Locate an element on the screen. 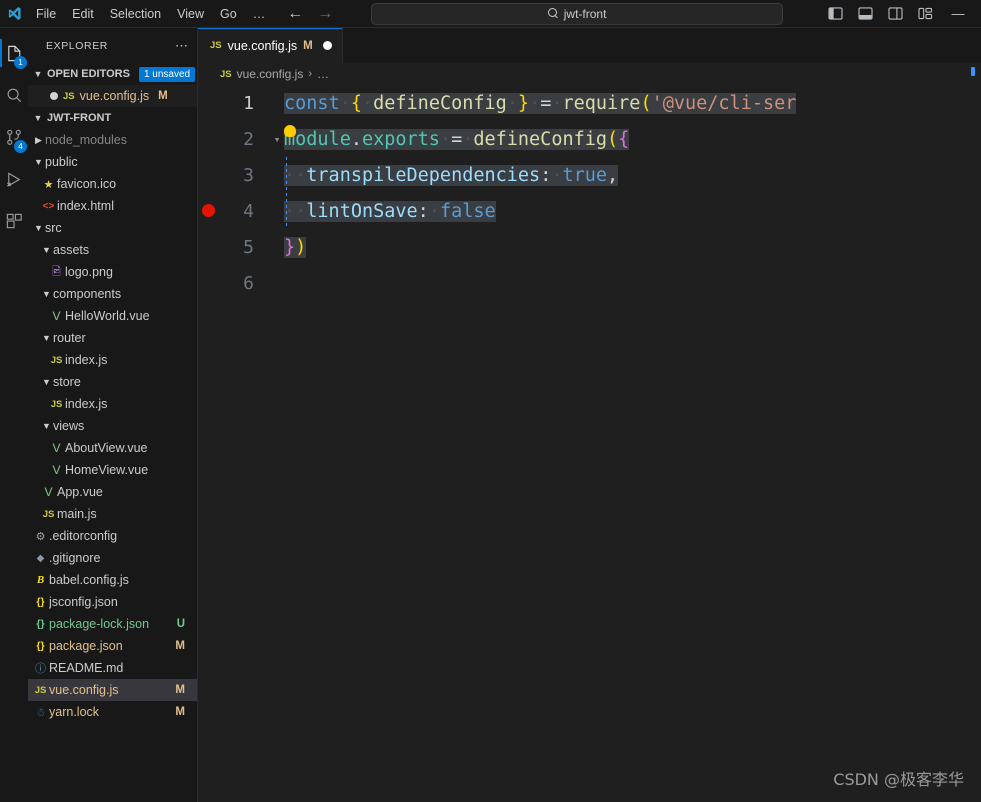 The width and height of the screenshot is (981, 802). tree-folder-components: ▼ components is located at coordinates (112, 294).